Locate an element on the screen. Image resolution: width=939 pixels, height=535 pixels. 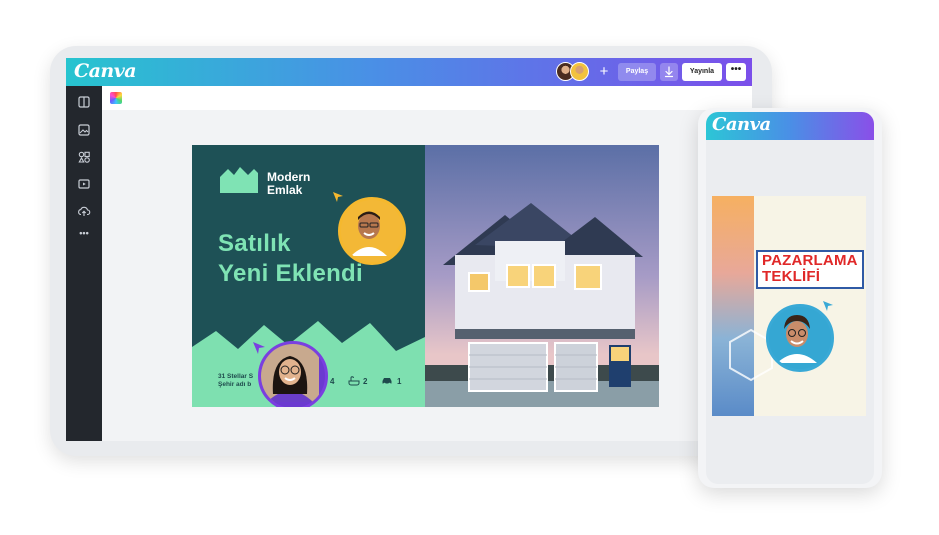
house-logo-icon is located at coordinates (239, 180).